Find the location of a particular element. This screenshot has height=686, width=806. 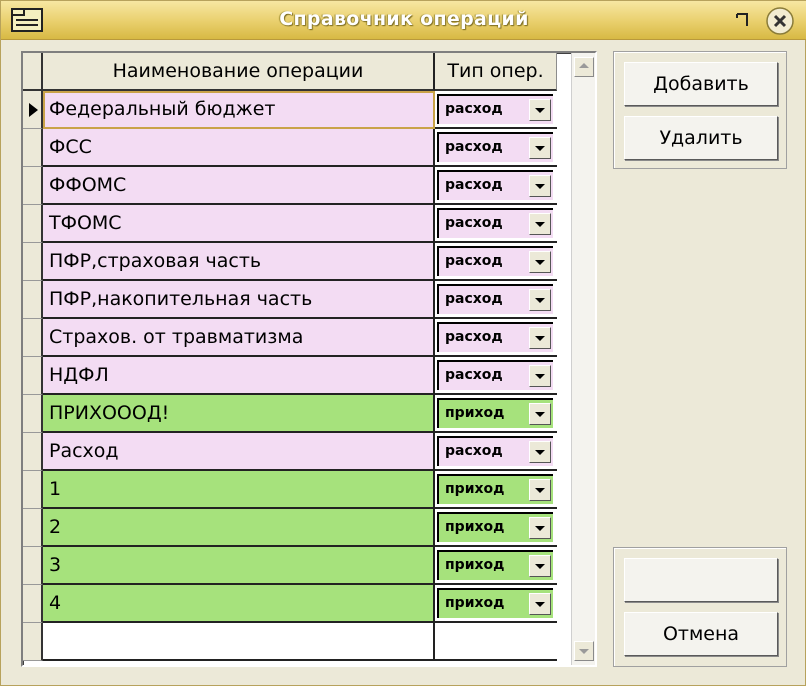

operation-name-cell: Страхов. от травматизма is located at coordinates (239, 338).